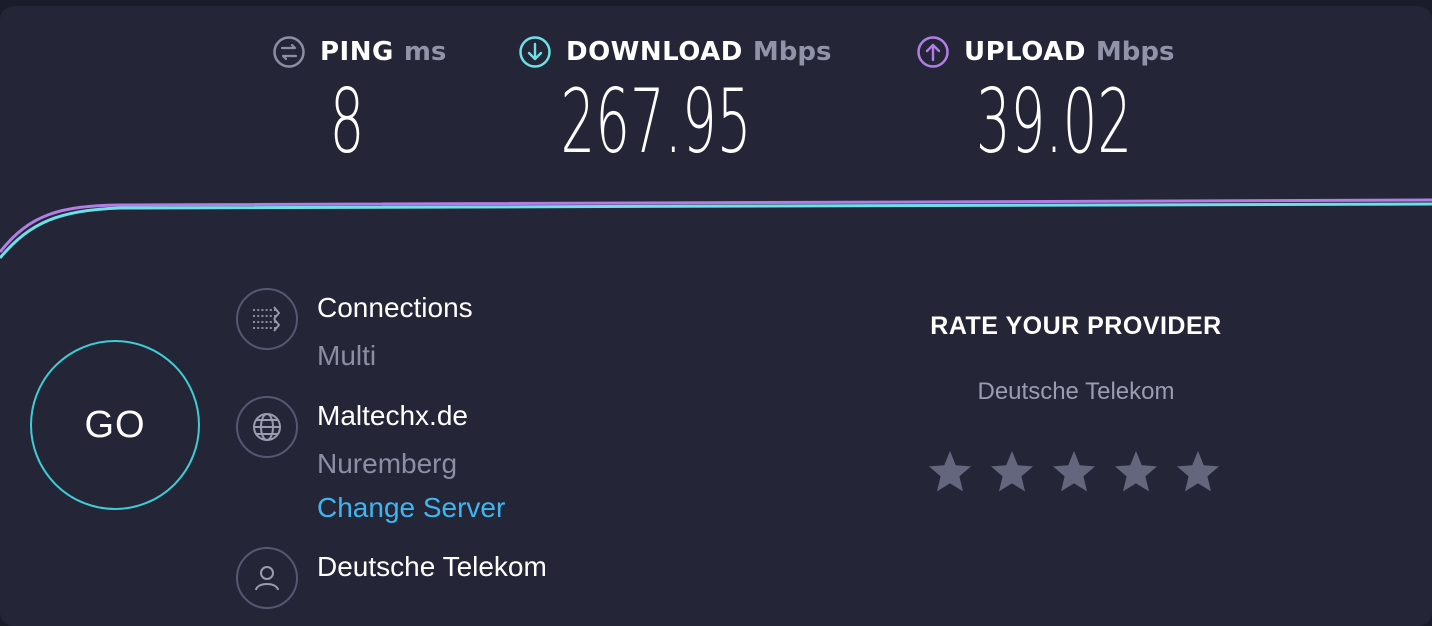  I want to click on rate-provider-title: RATE YOUR PROVIDER, so click(1076, 326).